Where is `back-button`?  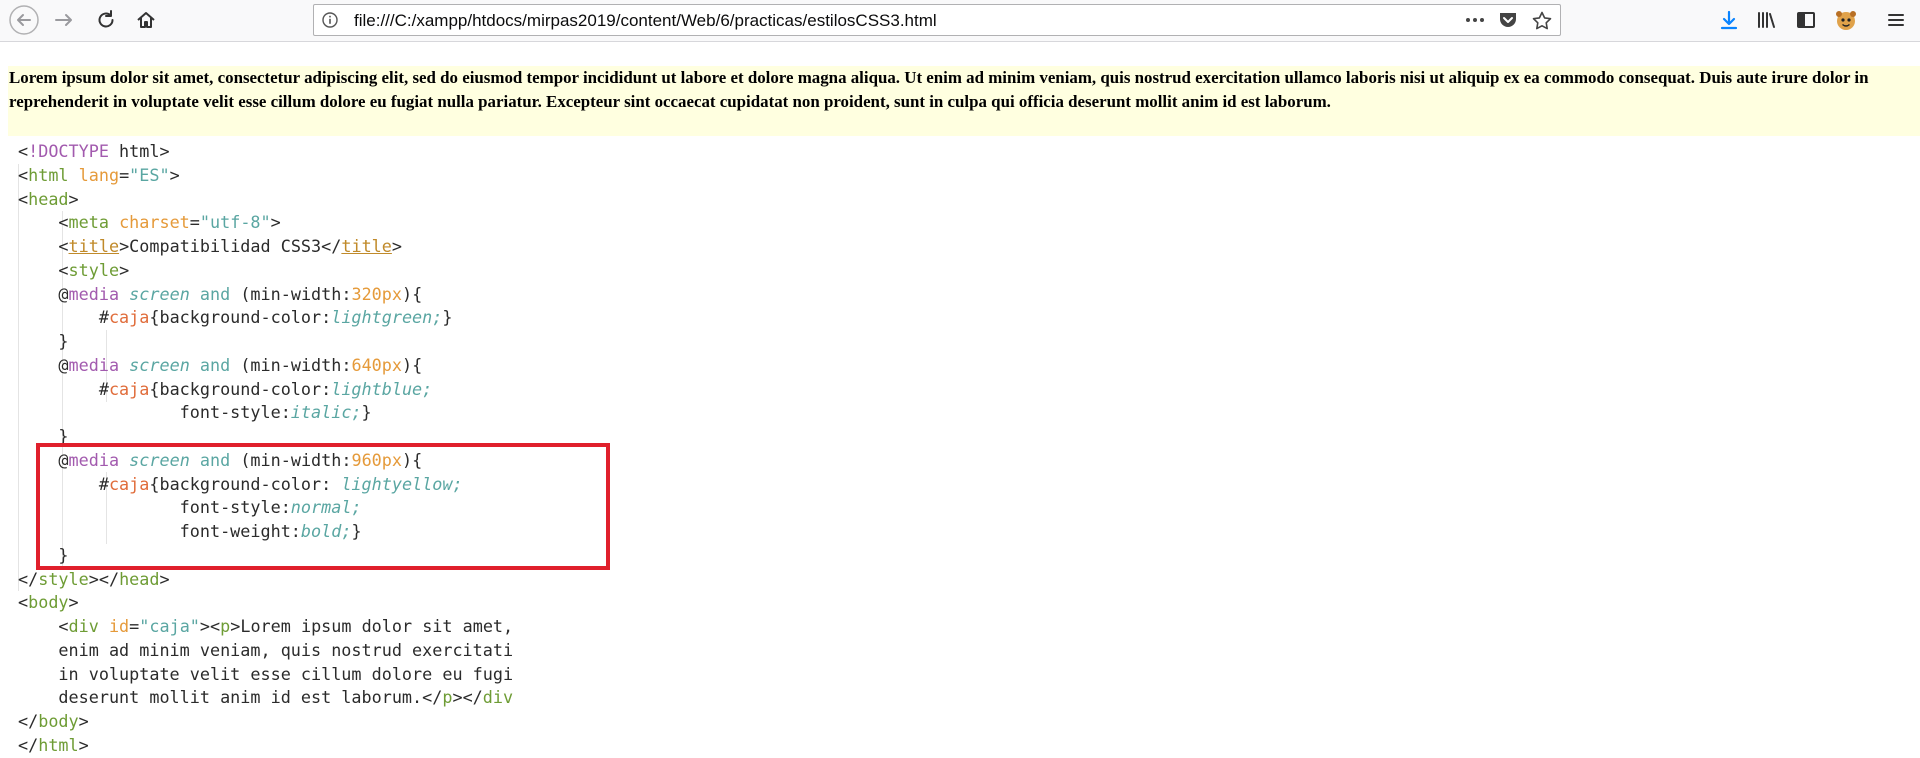
back-button is located at coordinates (24, 20).